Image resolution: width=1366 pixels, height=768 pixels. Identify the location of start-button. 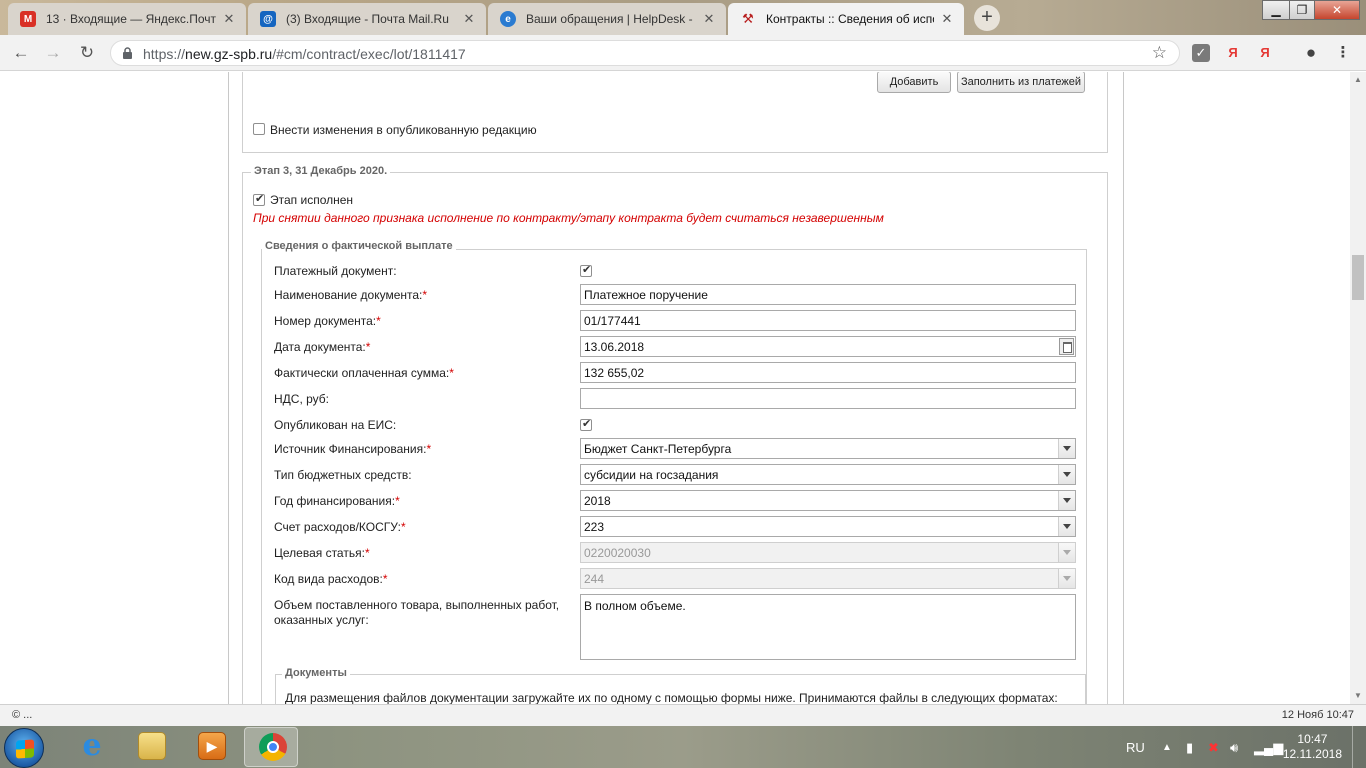
(24, 748).